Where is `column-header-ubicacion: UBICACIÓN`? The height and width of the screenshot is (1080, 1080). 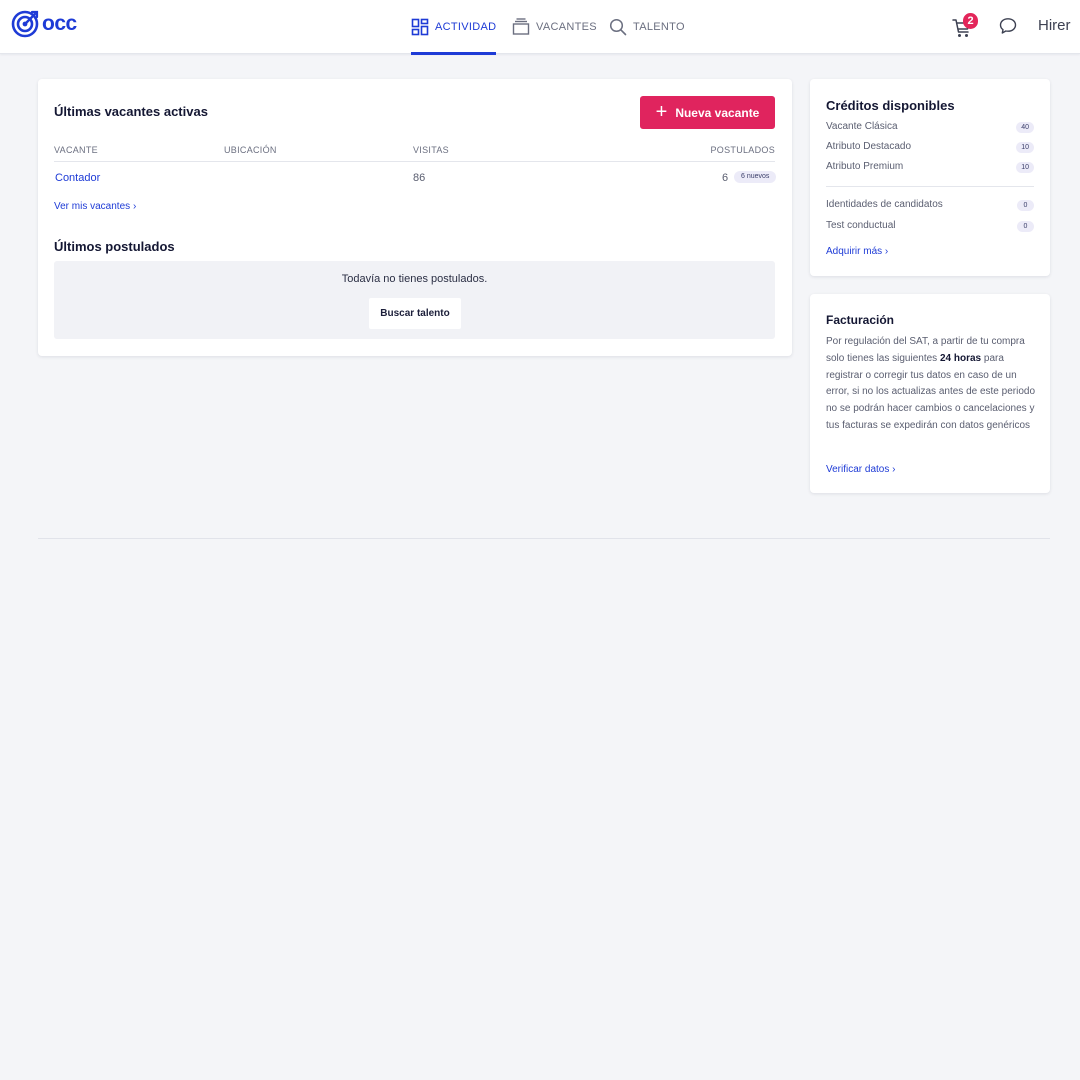 column-header-ubicacion: UBICACIÓN is located at coordinates (250, 150).